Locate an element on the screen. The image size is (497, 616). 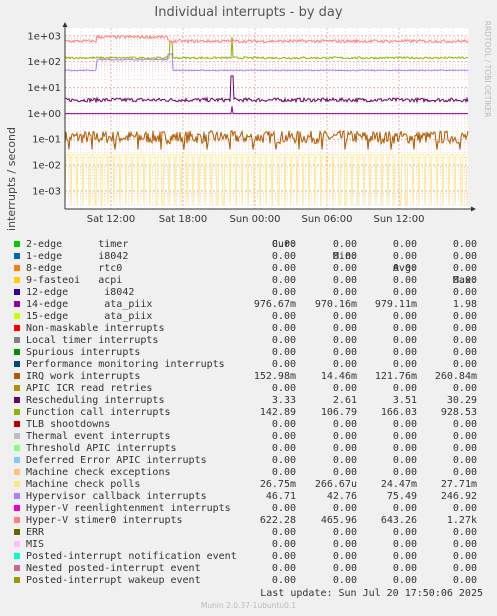
legend-series-name: Non-maskable interrupts is located at coordinates (95, 328).